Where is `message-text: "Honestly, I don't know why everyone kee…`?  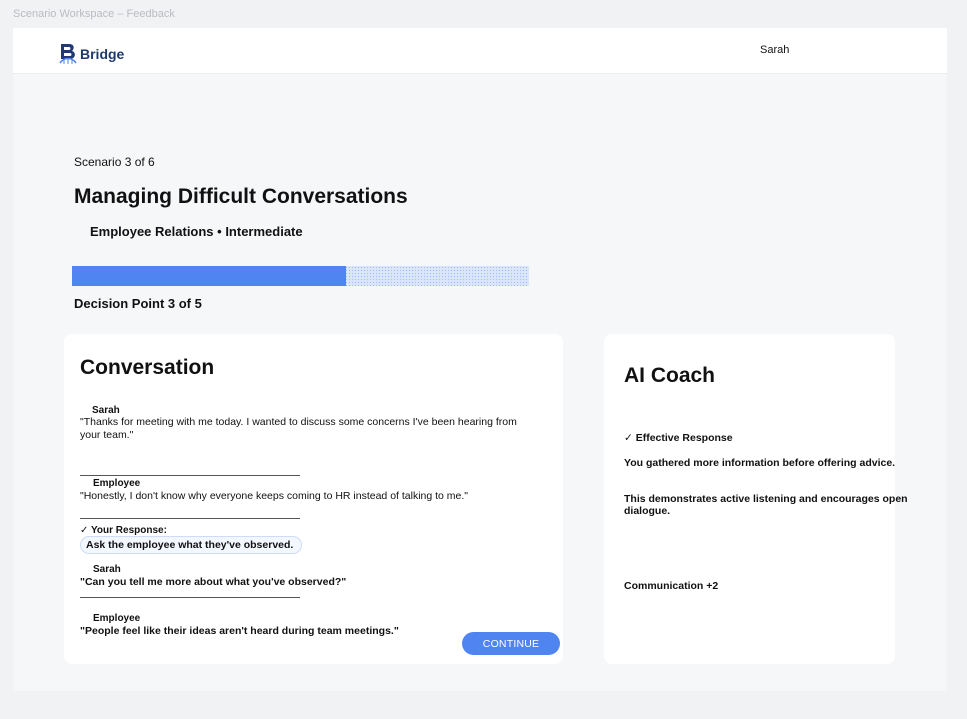 message-text: "Honestly, I don't know why everyone kee… is located at coordinates (274, 496).